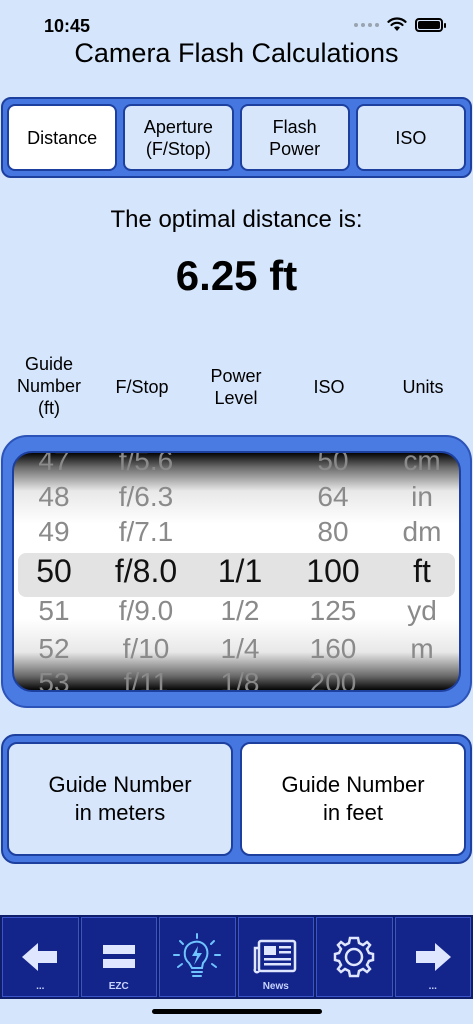 The width and height of the screenshot is (473, 1024). What do you see at coordinates (410, 137) in the screenshot?
I see `tab-iso: ISO` at bounding box center [410, 137].